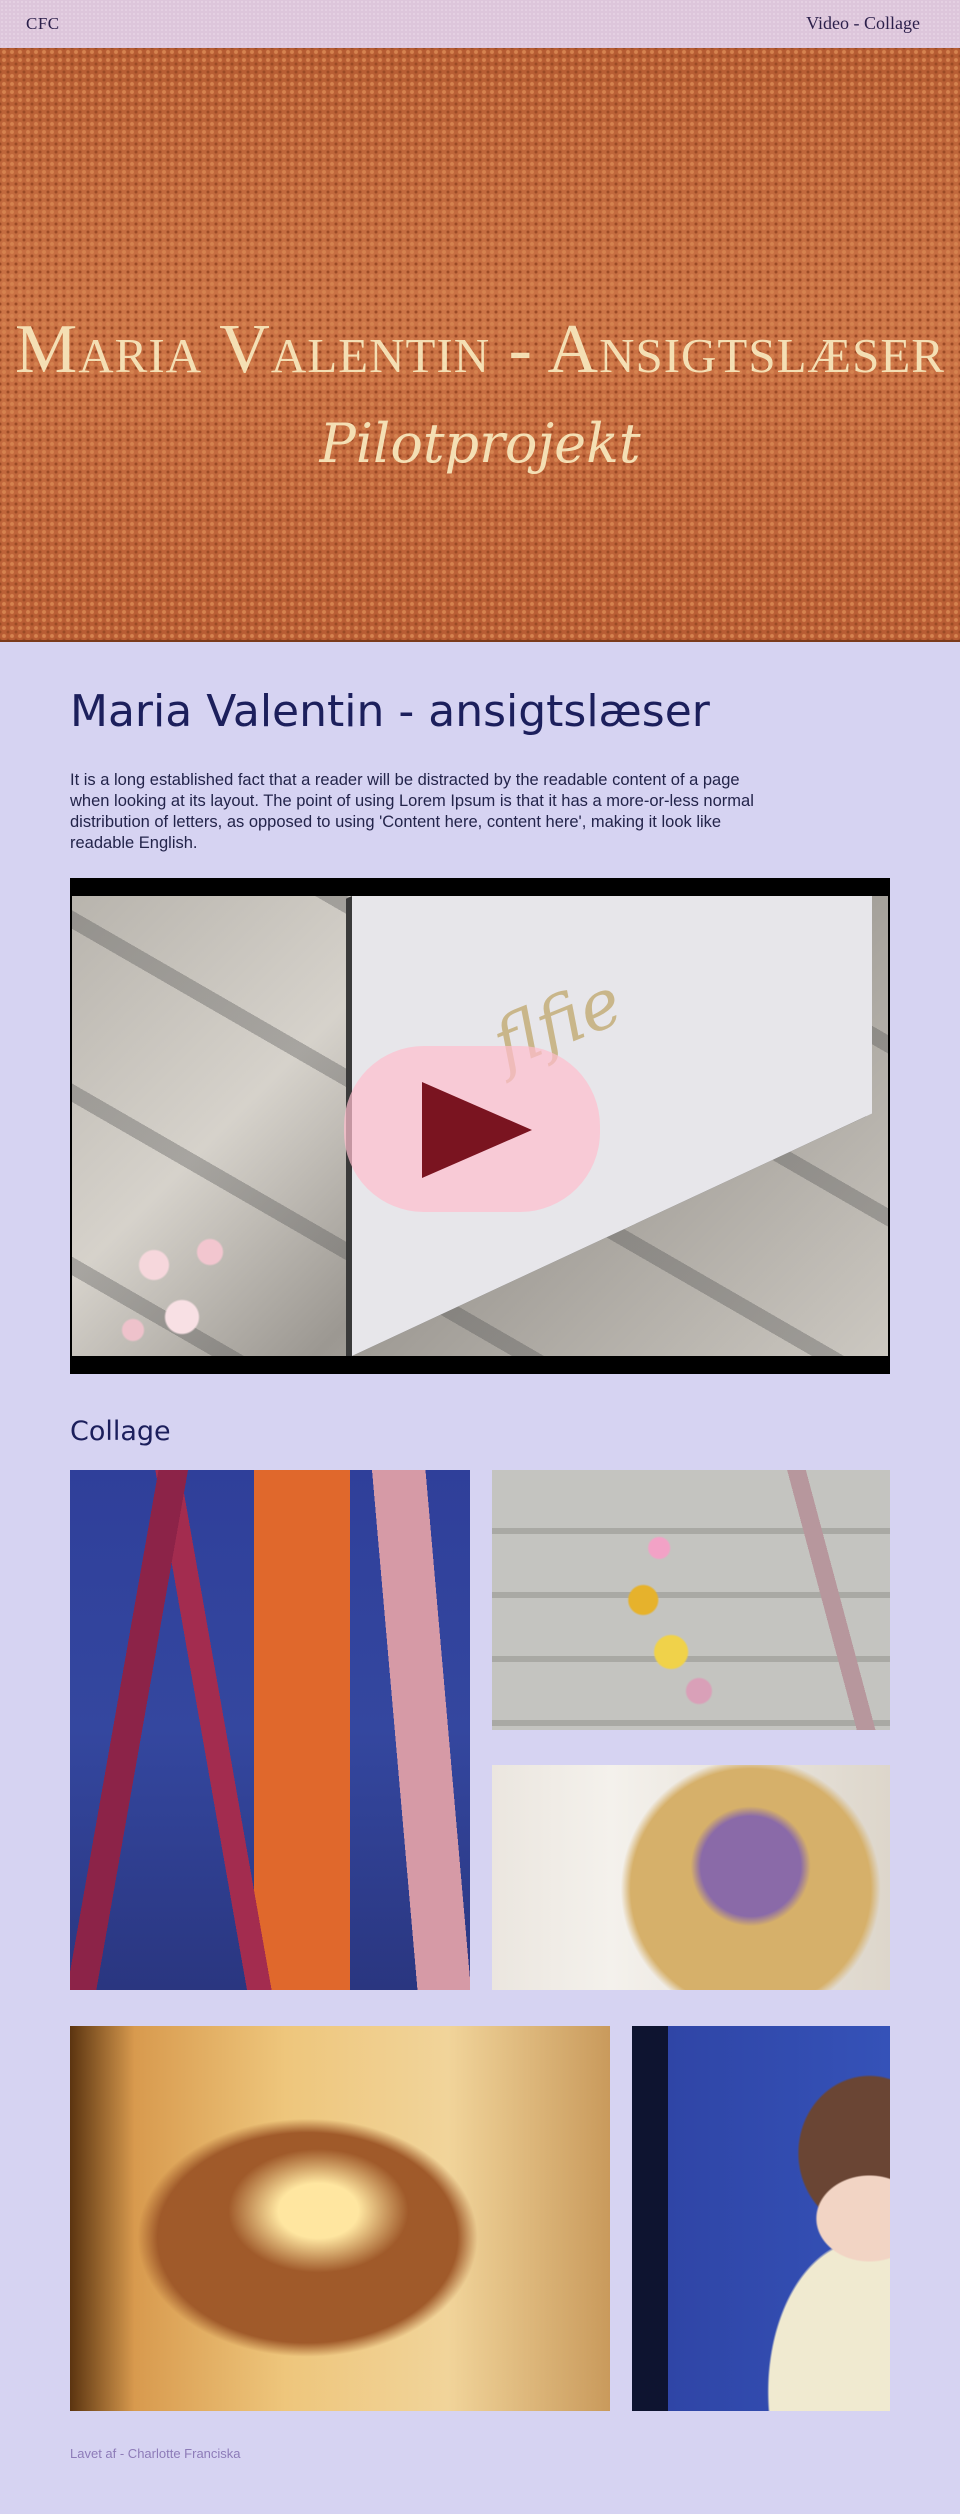 This screenshot has width=960, height=2514. What do you see at coordinates (827, 23) in the screenshot?
I see `nav-link-video: Video` at bounding box center [827, 23].